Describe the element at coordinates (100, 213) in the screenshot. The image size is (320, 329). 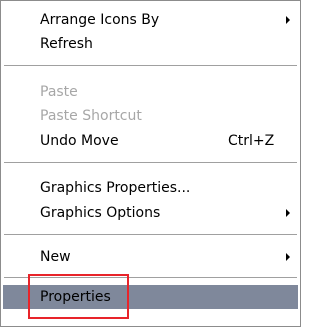
I see `menu-item-label: Graphics Options` at that location.